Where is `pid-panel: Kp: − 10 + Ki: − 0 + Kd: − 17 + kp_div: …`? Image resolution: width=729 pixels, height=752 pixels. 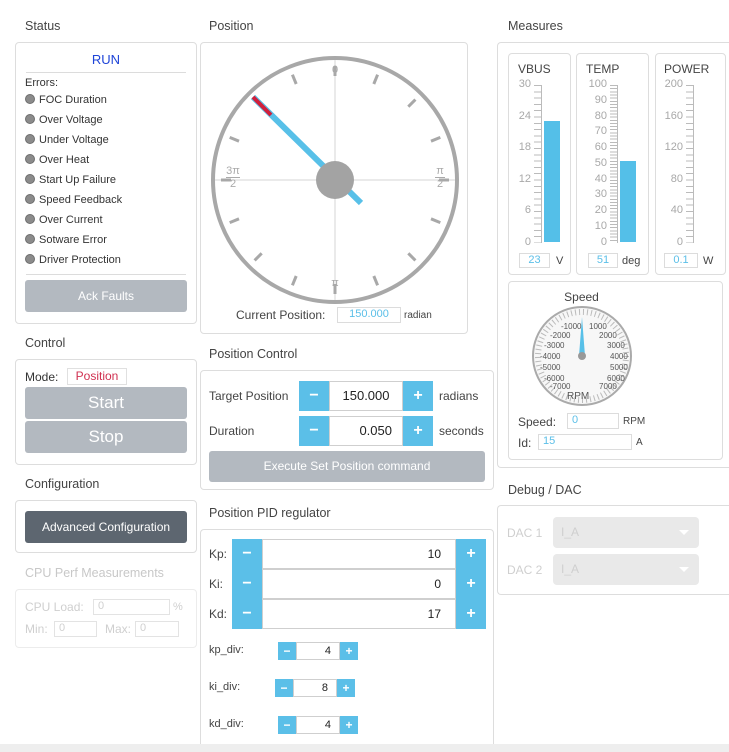
pid-panel: Kp: − 10 + Ki: − 0 + Kd: − 17 + kp_div: … is located at coordinates (347, 640).